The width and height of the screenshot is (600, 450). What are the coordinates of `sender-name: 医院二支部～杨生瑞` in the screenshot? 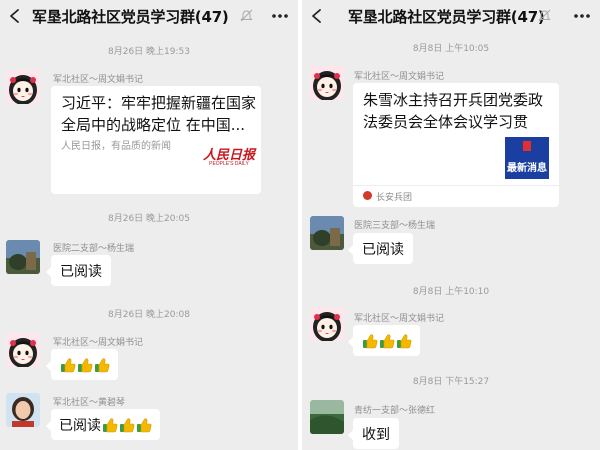 It's located at (94, 249).